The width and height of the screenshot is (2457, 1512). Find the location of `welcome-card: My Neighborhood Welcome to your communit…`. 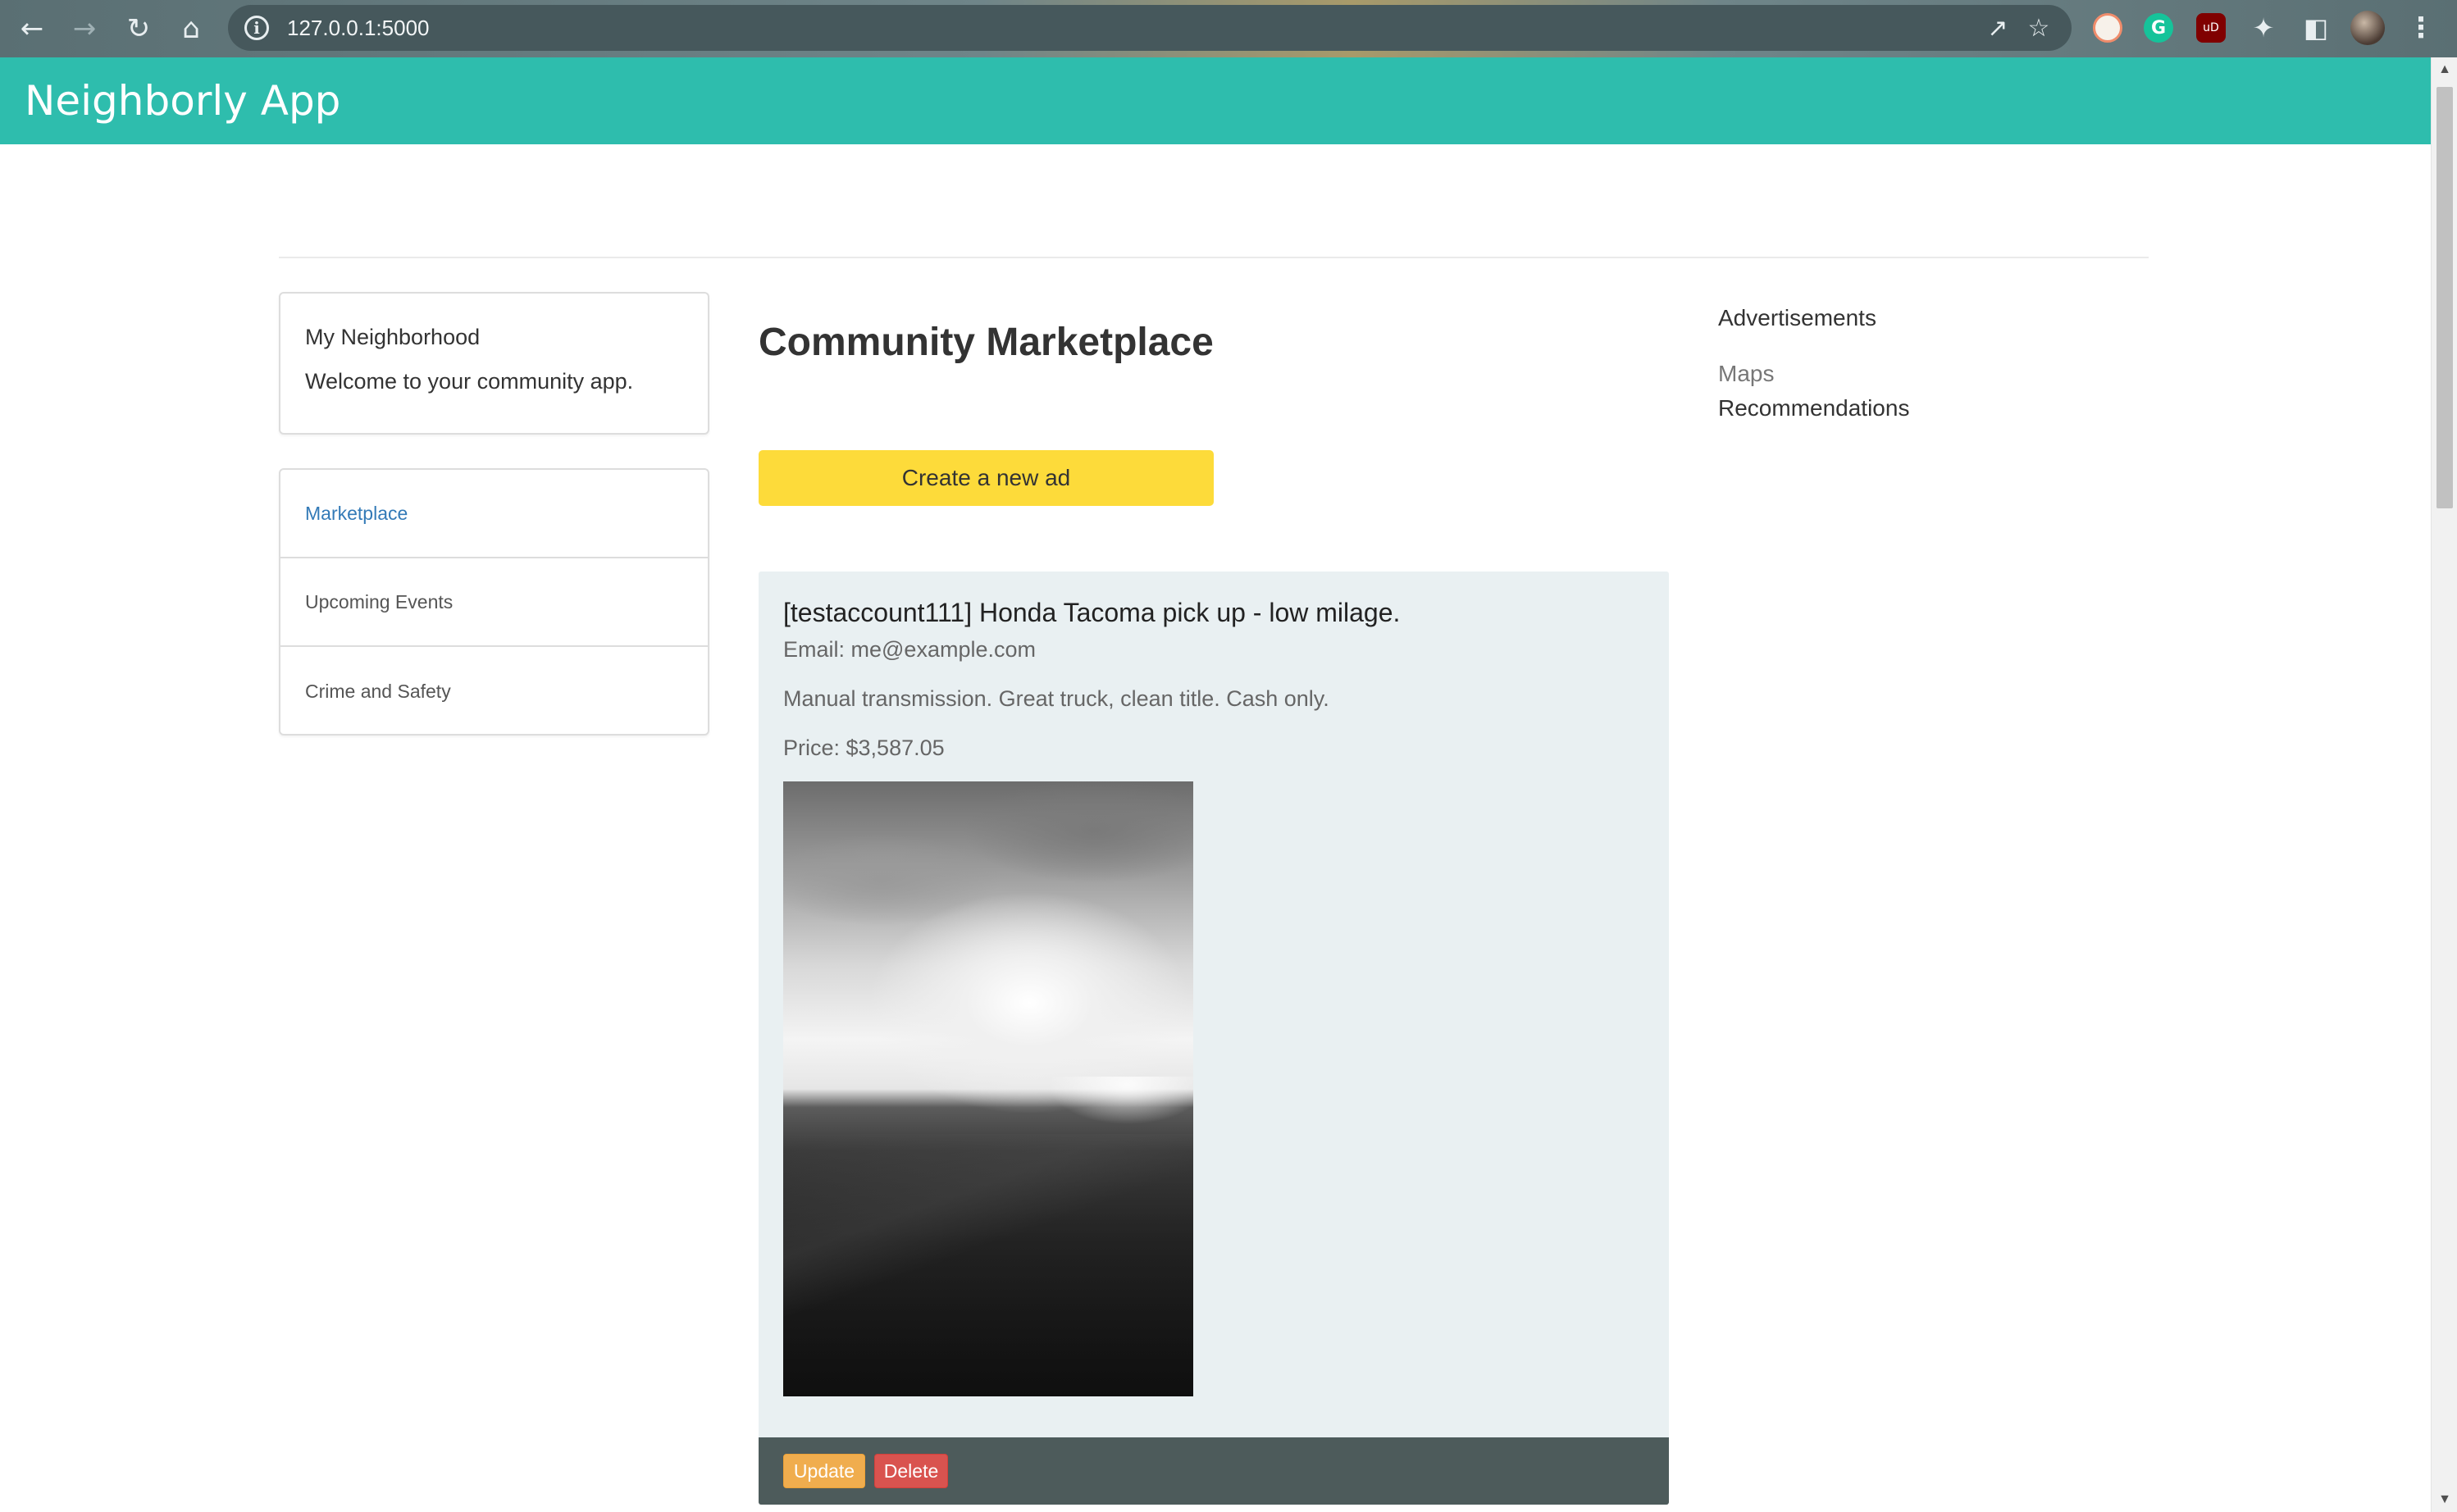

welcome-card: My Neighborhood Welcome to your communit… is located at coordinates (494, 363).